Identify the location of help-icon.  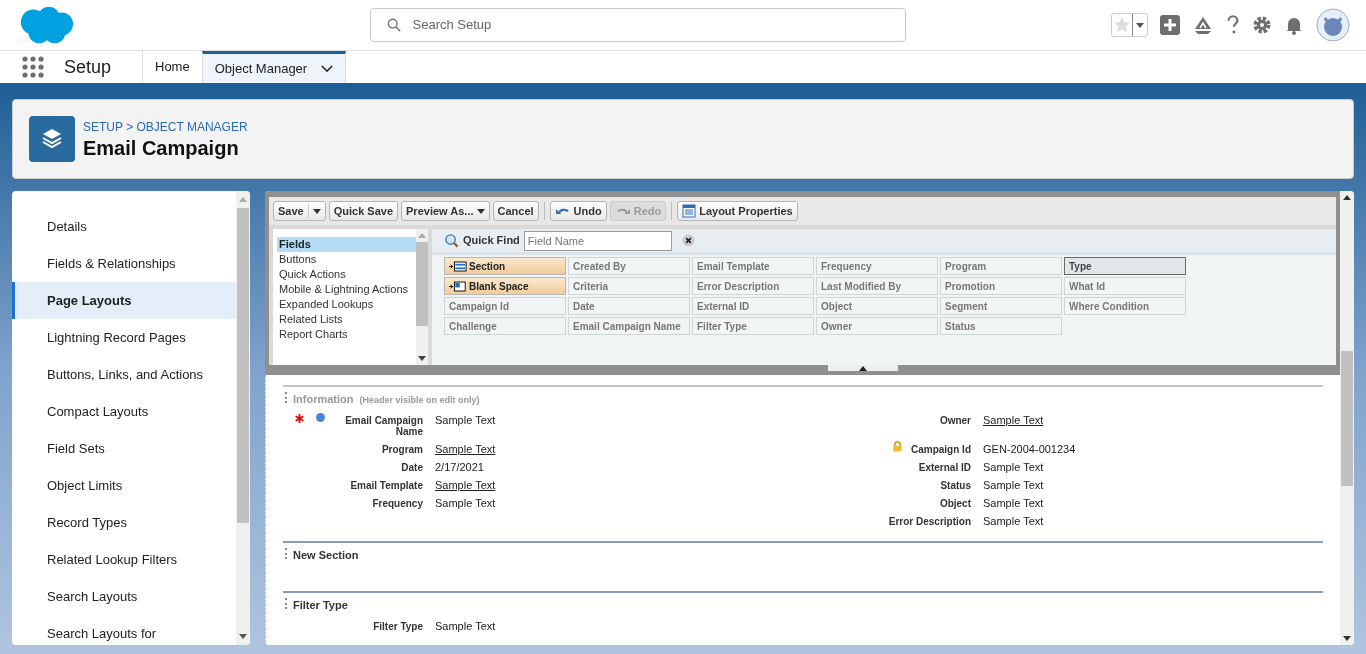
(1233, 25).